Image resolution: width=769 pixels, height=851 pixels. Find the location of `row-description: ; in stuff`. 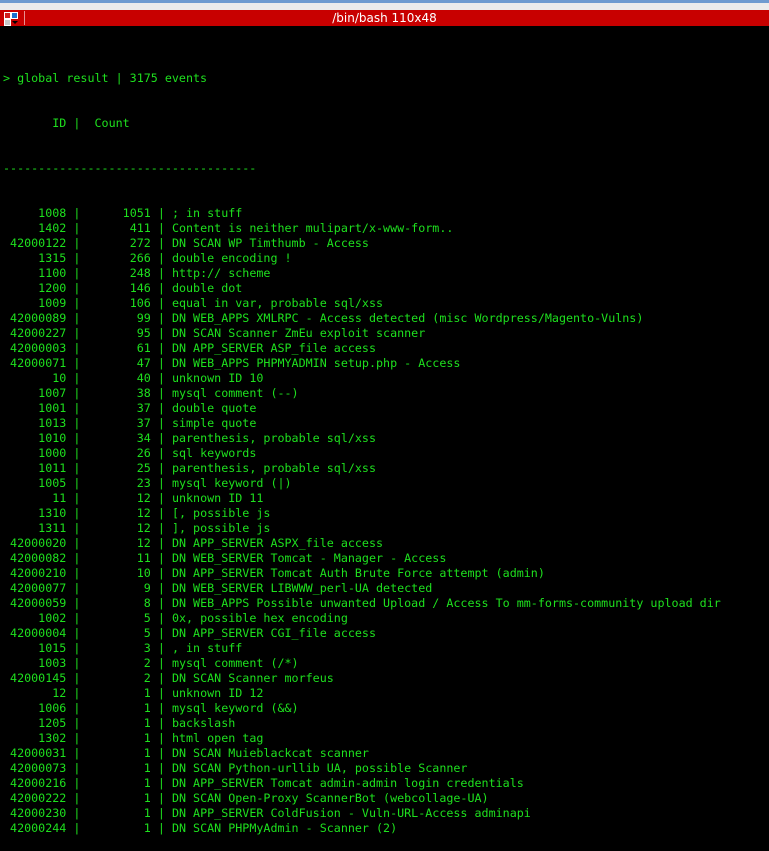

row-description: ; in stuff is located at coordinates (207, 213).